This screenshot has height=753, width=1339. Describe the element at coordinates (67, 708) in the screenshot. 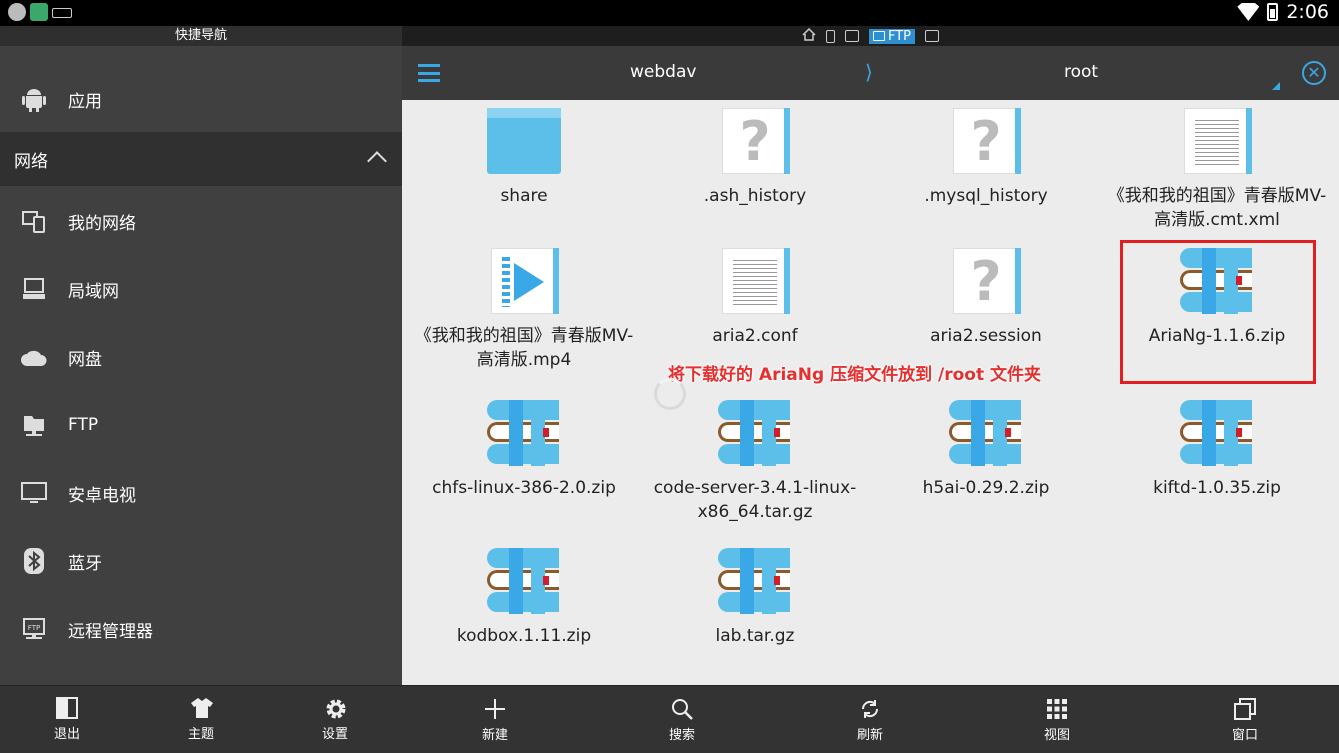

I see `exit-icon` at that location.